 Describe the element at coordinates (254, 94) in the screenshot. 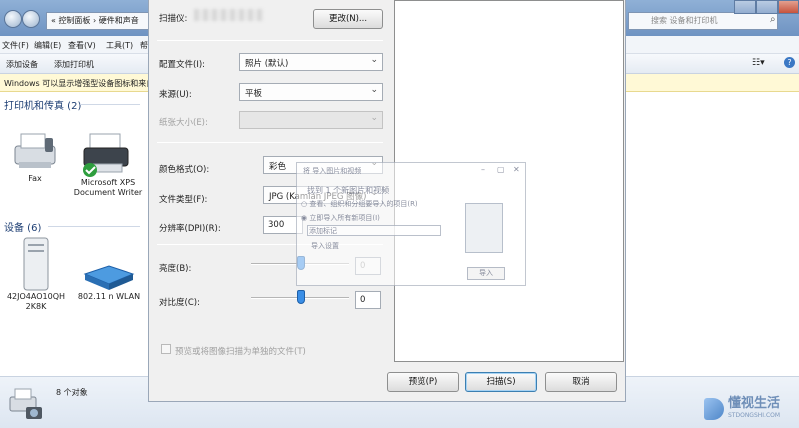

I see `source-value: 平板` at that location.